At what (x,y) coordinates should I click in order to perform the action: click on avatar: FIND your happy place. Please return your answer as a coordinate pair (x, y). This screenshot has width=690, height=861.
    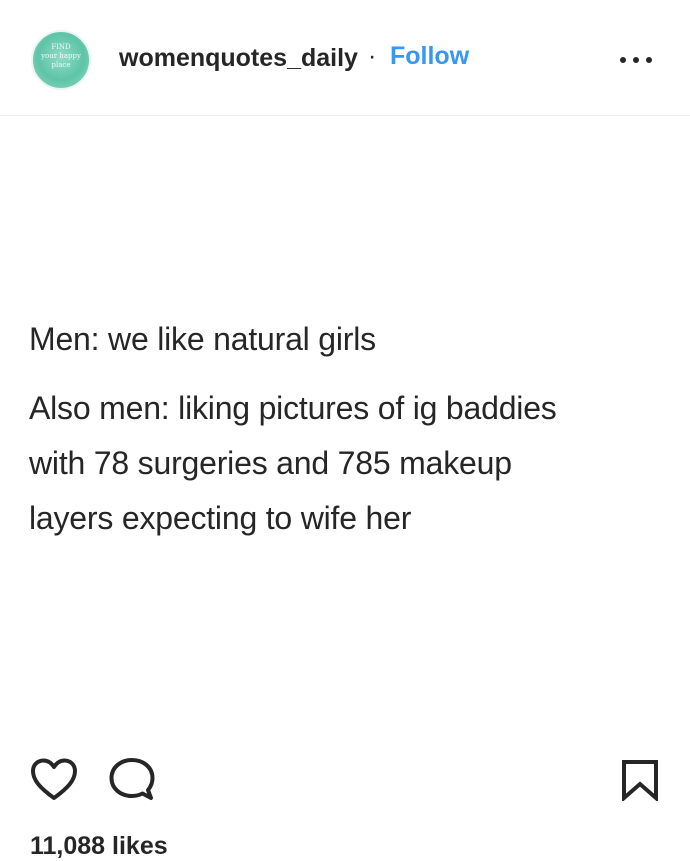
    Looking at the image, I should click on (61, 60).